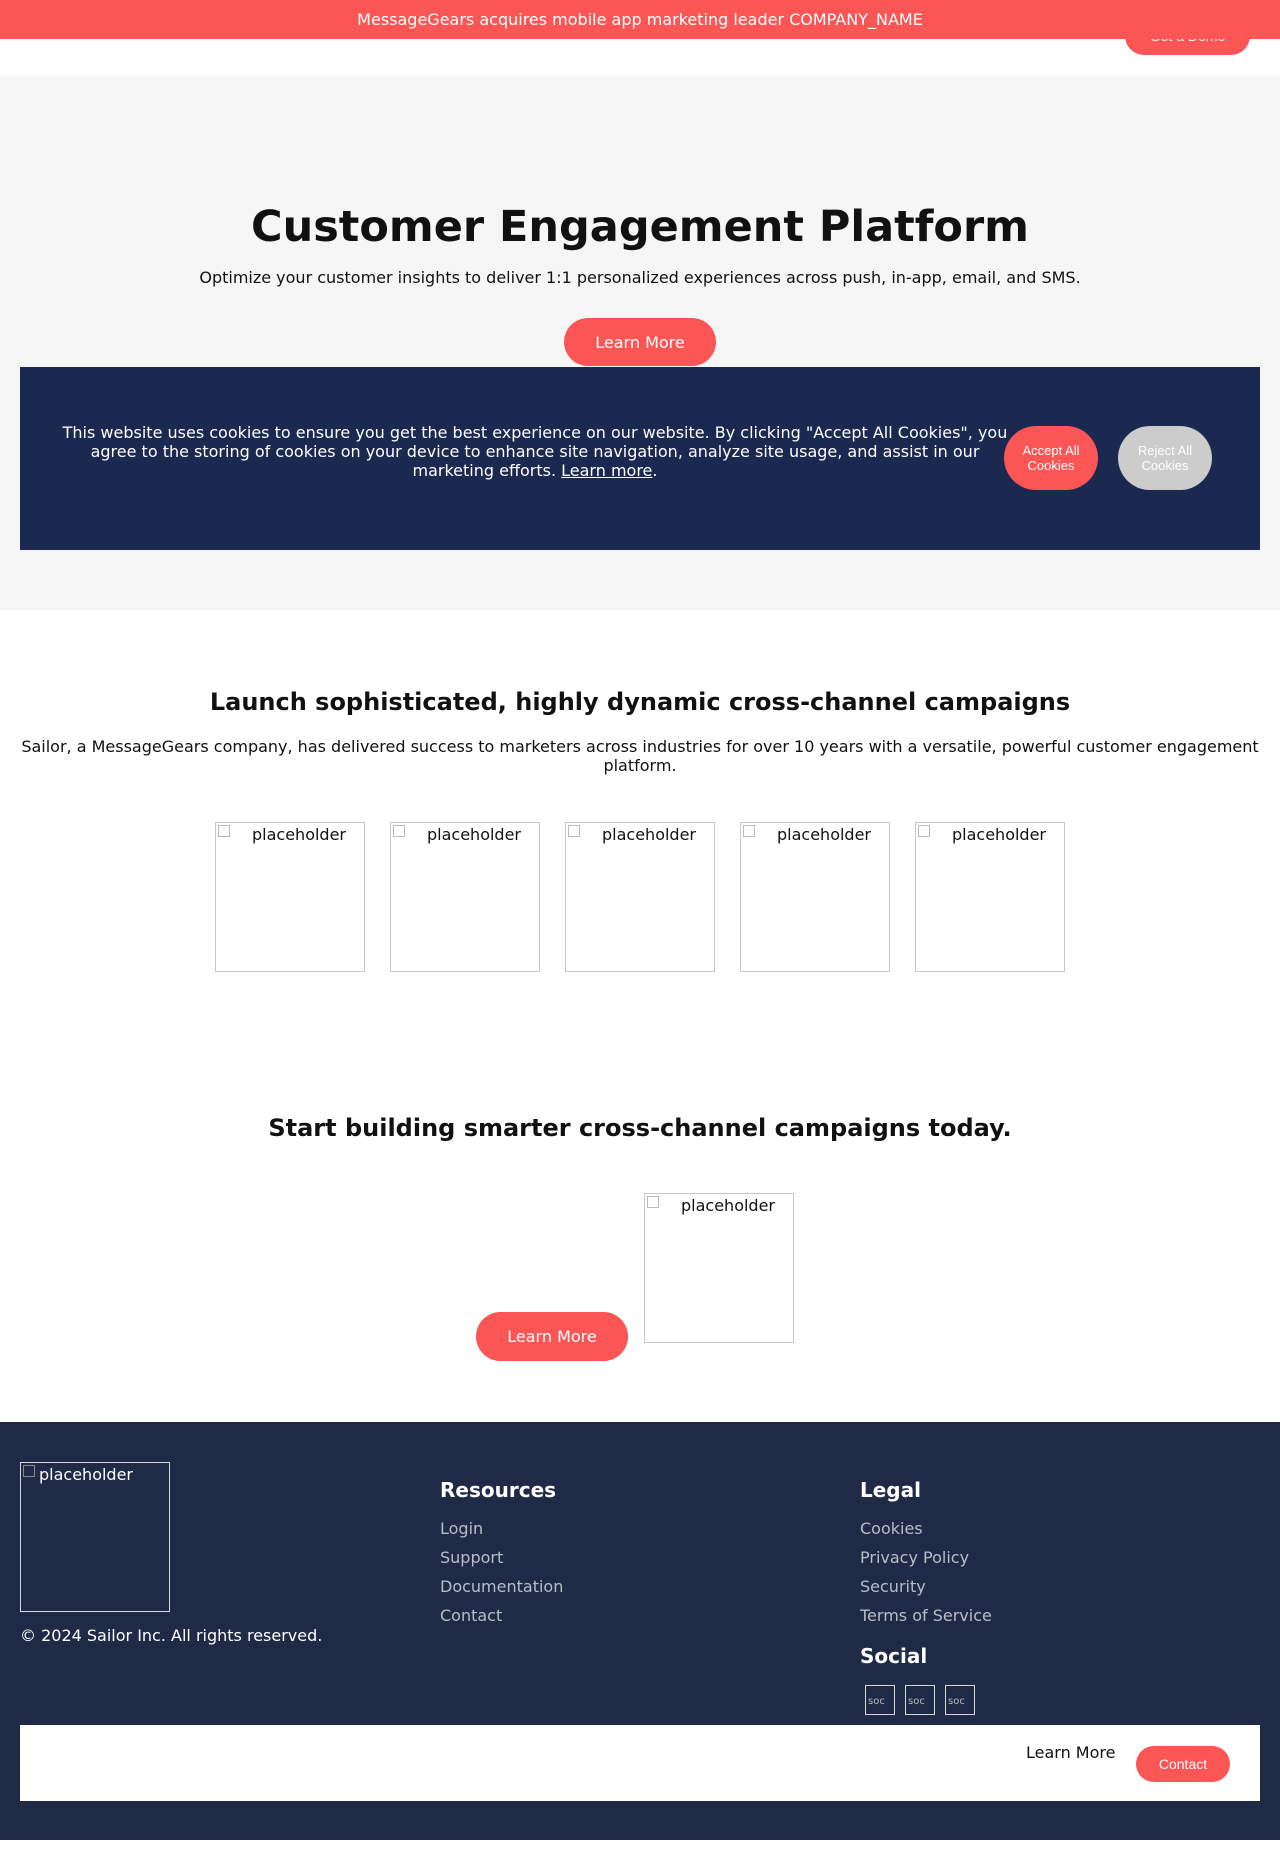 The image size is (1280, 1857). I want to click on footer-link-support: Support, so click(471, 1557).